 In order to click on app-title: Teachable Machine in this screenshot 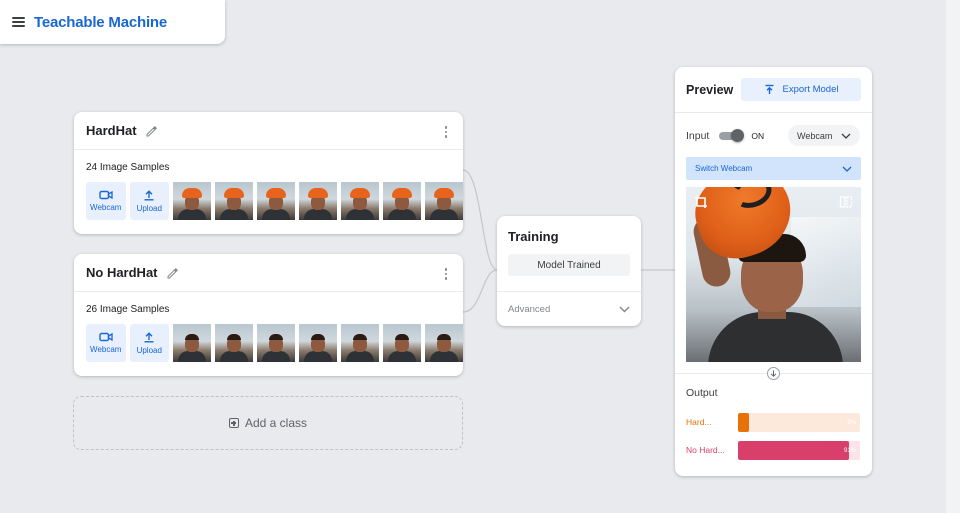, I will do `click(101, 22)`.